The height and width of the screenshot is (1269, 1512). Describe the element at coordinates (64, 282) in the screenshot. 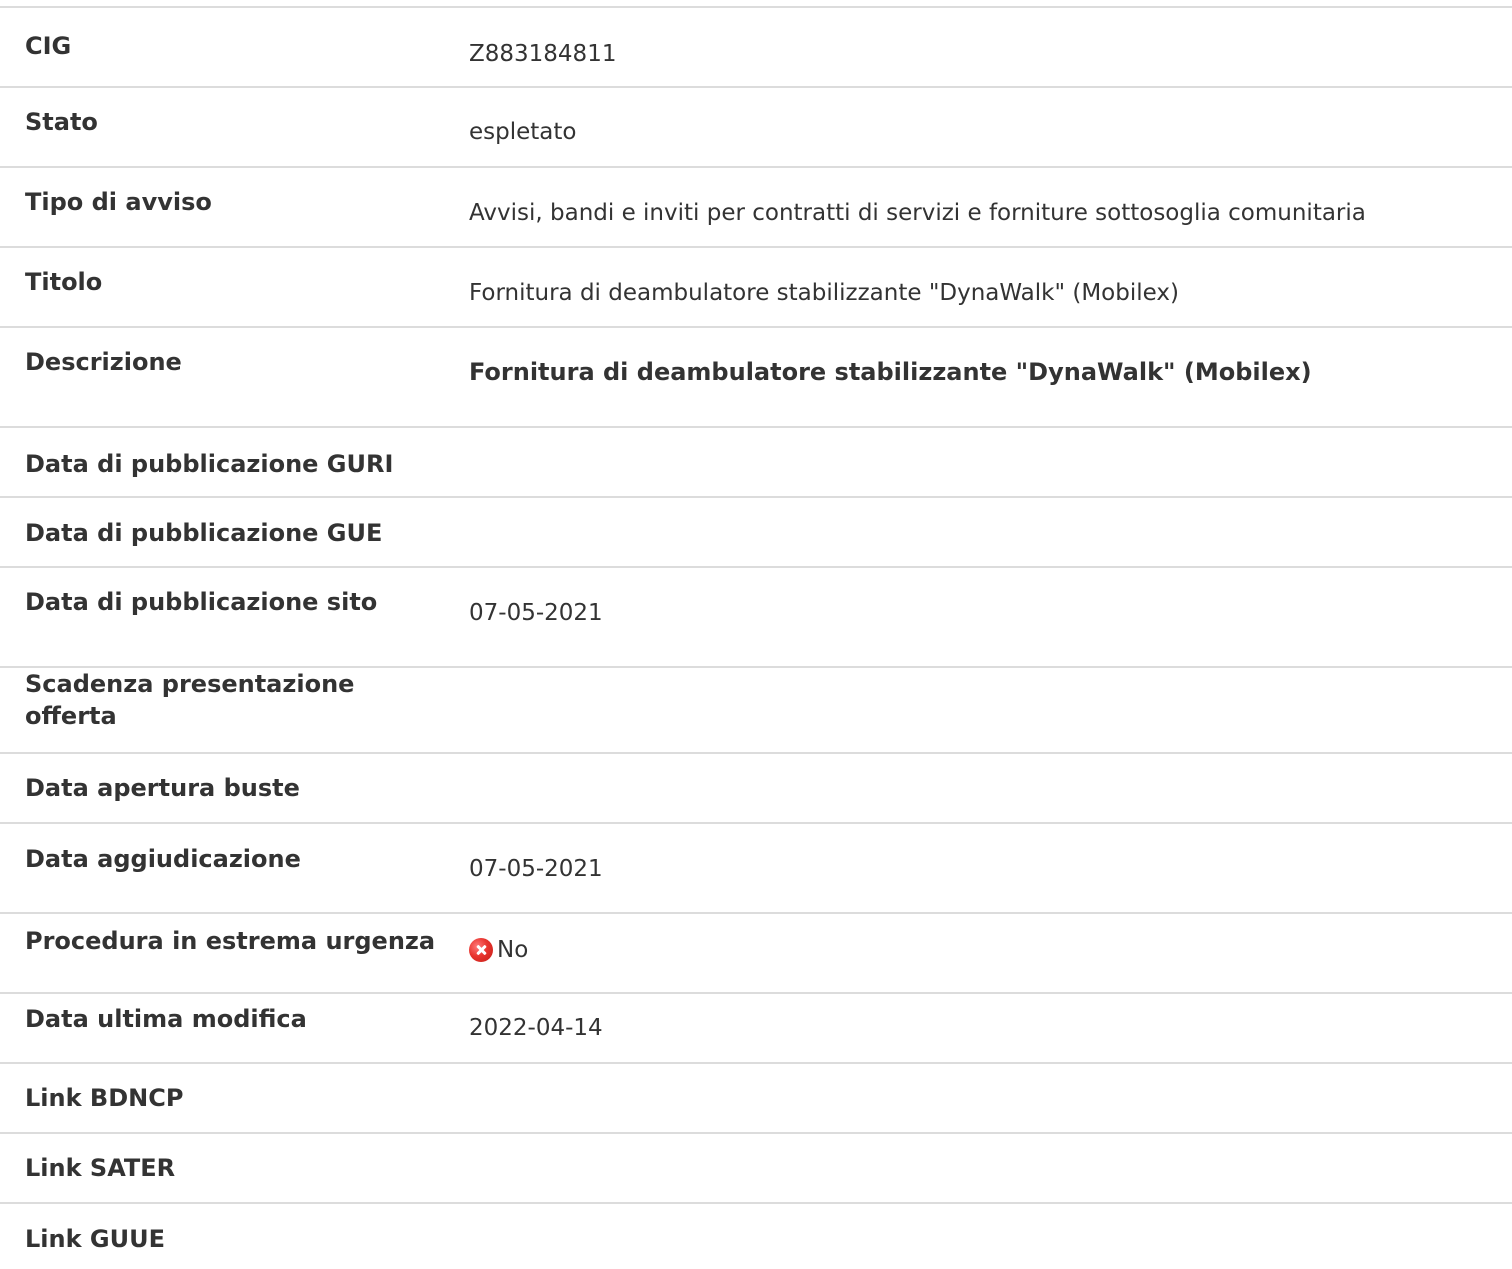

I see `label-titolo: Titolo` at that location.